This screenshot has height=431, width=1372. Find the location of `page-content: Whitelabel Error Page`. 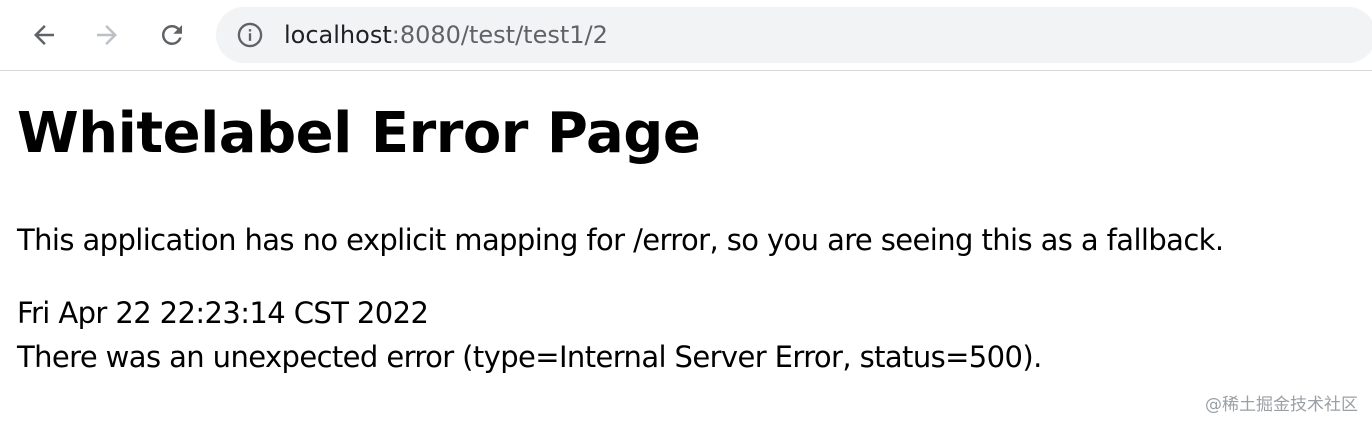

page-content: Whitelabel Error Page is located at coordinates (359, 134).